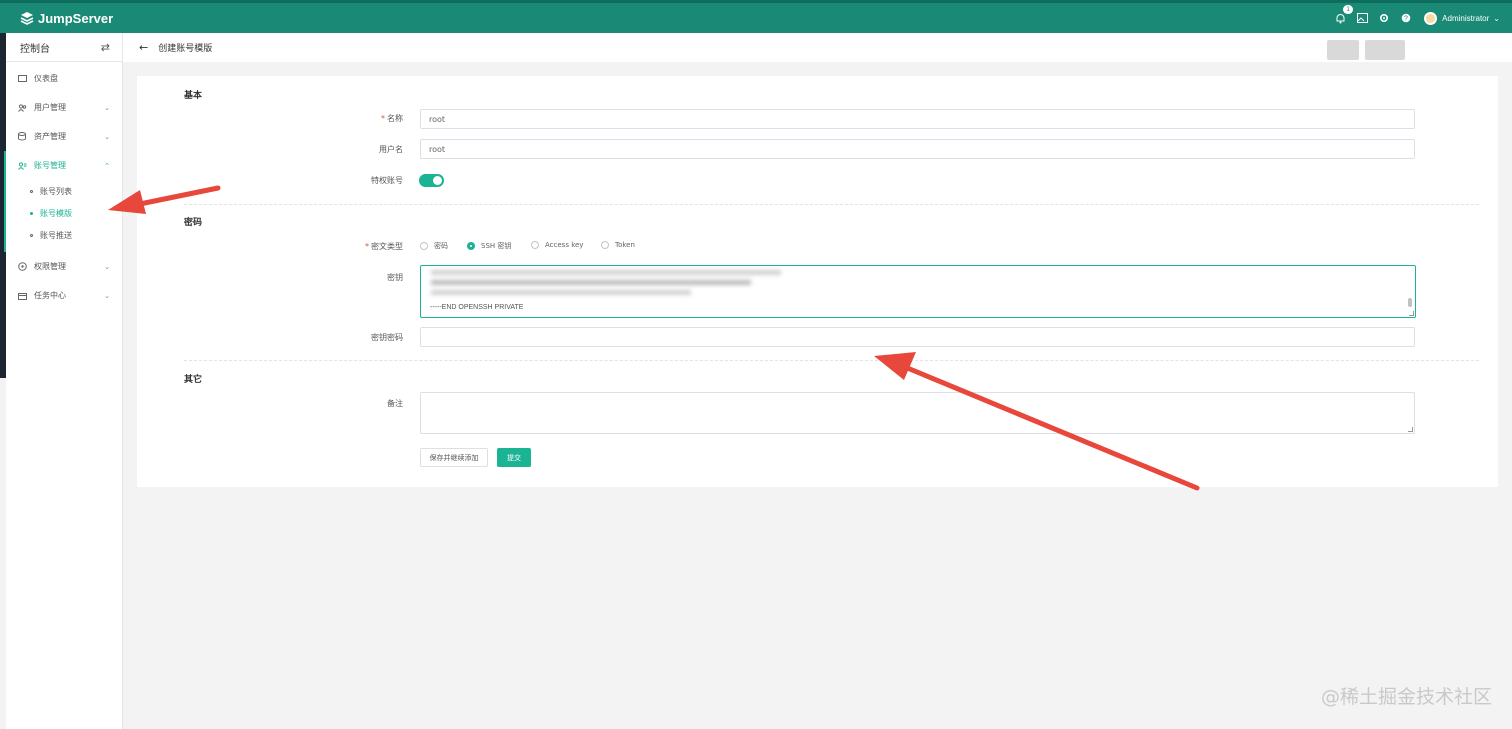 The height and width of the screenshot is (729, 1512). I want to click on comment-label: 备注, so click(395, 403).